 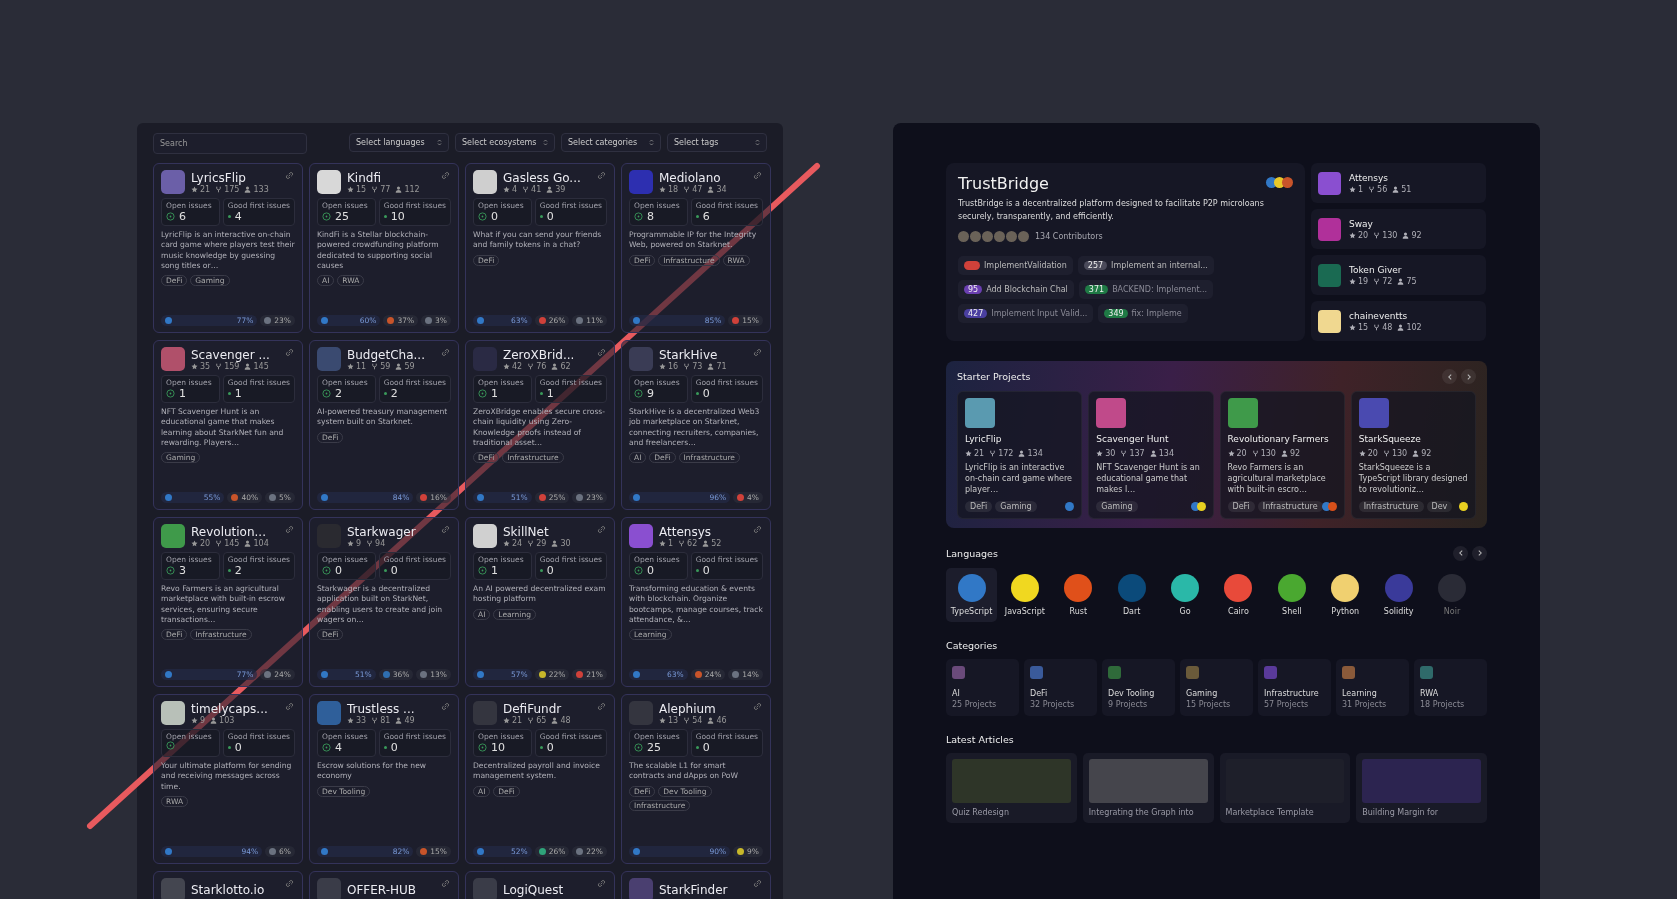 What do you see at coordinates (1125, 252) in the screenshot?
I see `featured-project-card` at bounding box center [1125, 252].